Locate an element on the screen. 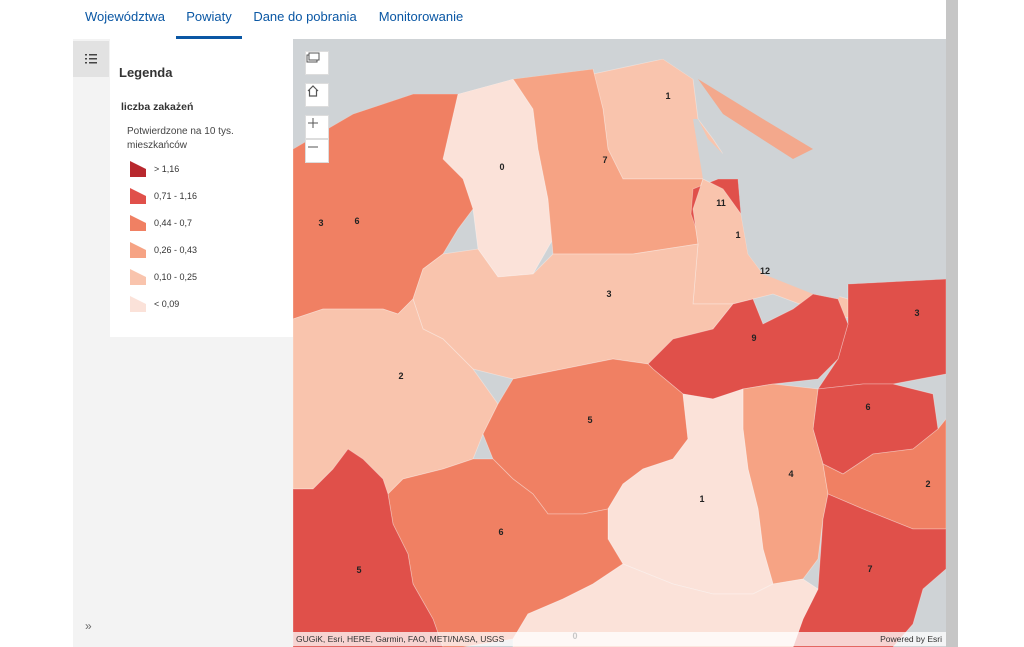  legend-panel-background is located at coordinates (201, 492).